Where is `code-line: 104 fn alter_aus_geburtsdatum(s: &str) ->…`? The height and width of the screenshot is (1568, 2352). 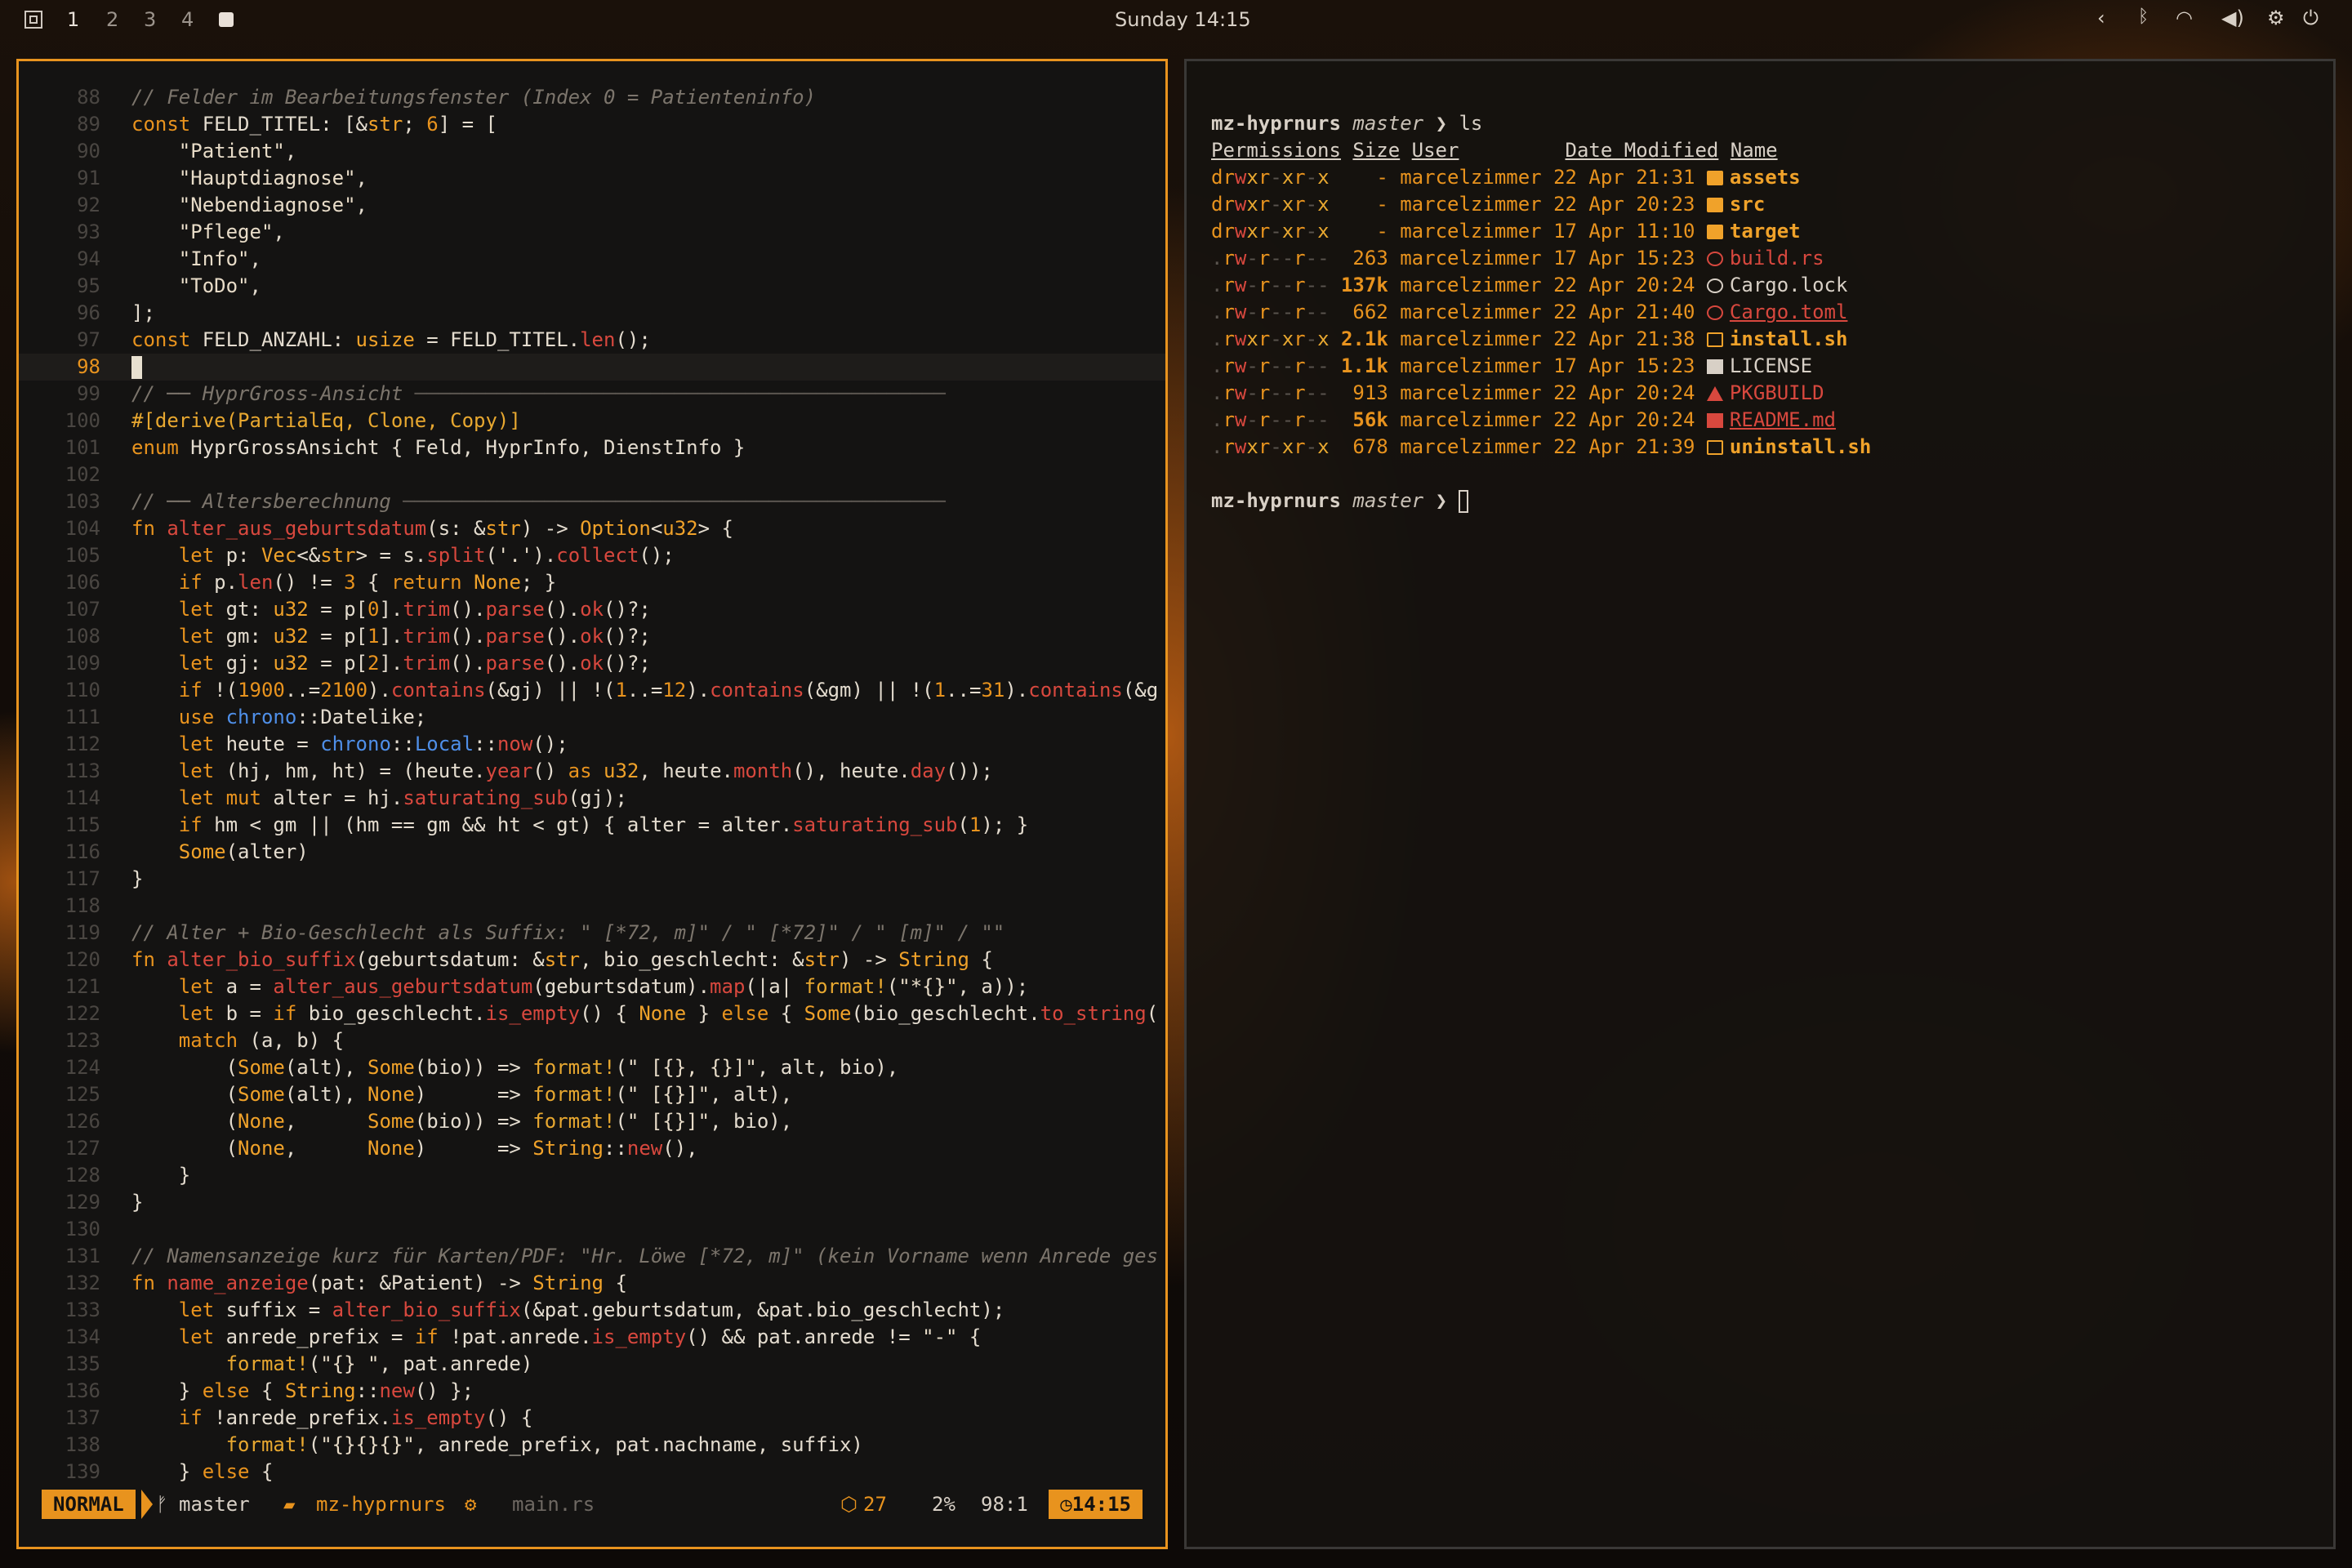
code-line: 104 fn alter_aus_geburtsdatum(s: &str) ->… is located at coordinates (592, 528).